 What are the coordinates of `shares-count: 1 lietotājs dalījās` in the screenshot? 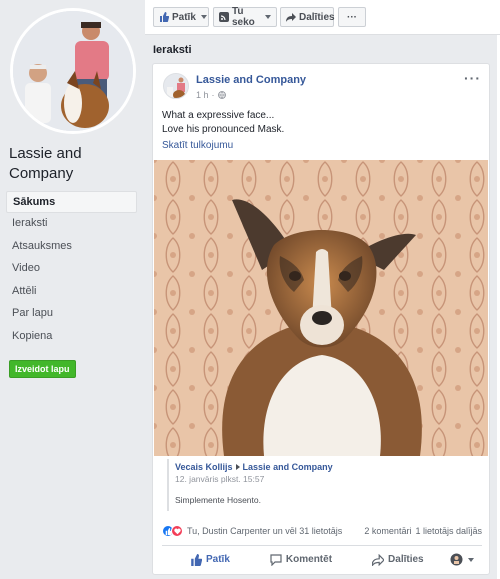 It's located at (448, 531).